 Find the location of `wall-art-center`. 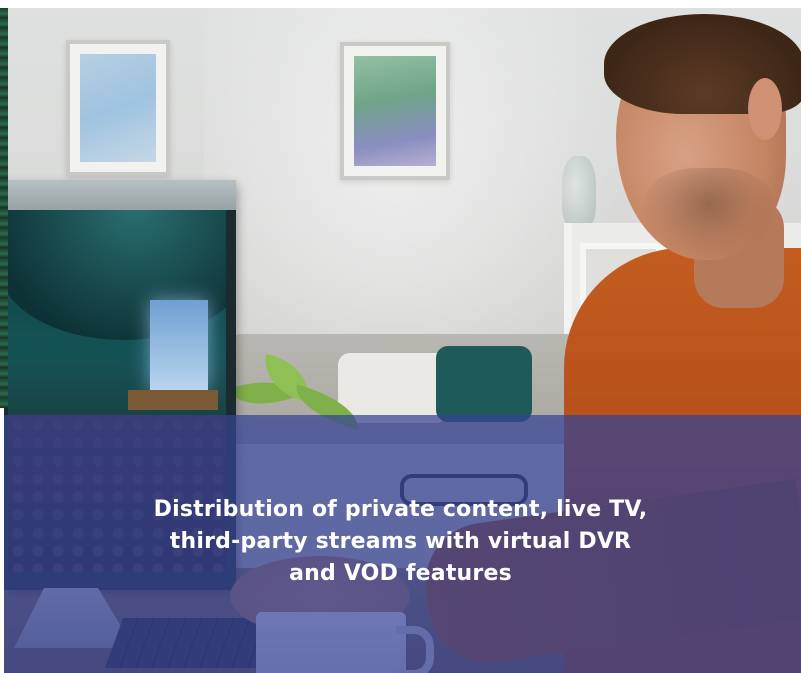

wall-art-center is located at coordinates (395, 111).